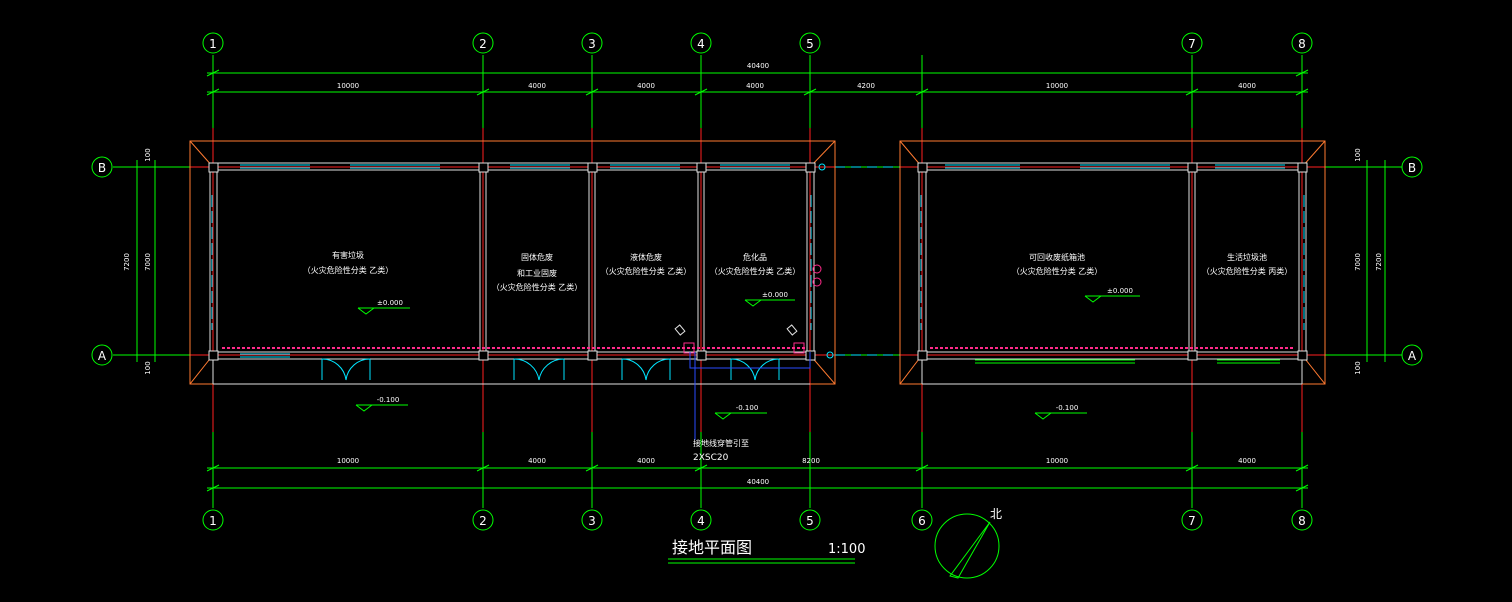  What do you see at coordinates (1127, 361) in the screenshot?
I see `drain` at bounding box center [1127, 361].